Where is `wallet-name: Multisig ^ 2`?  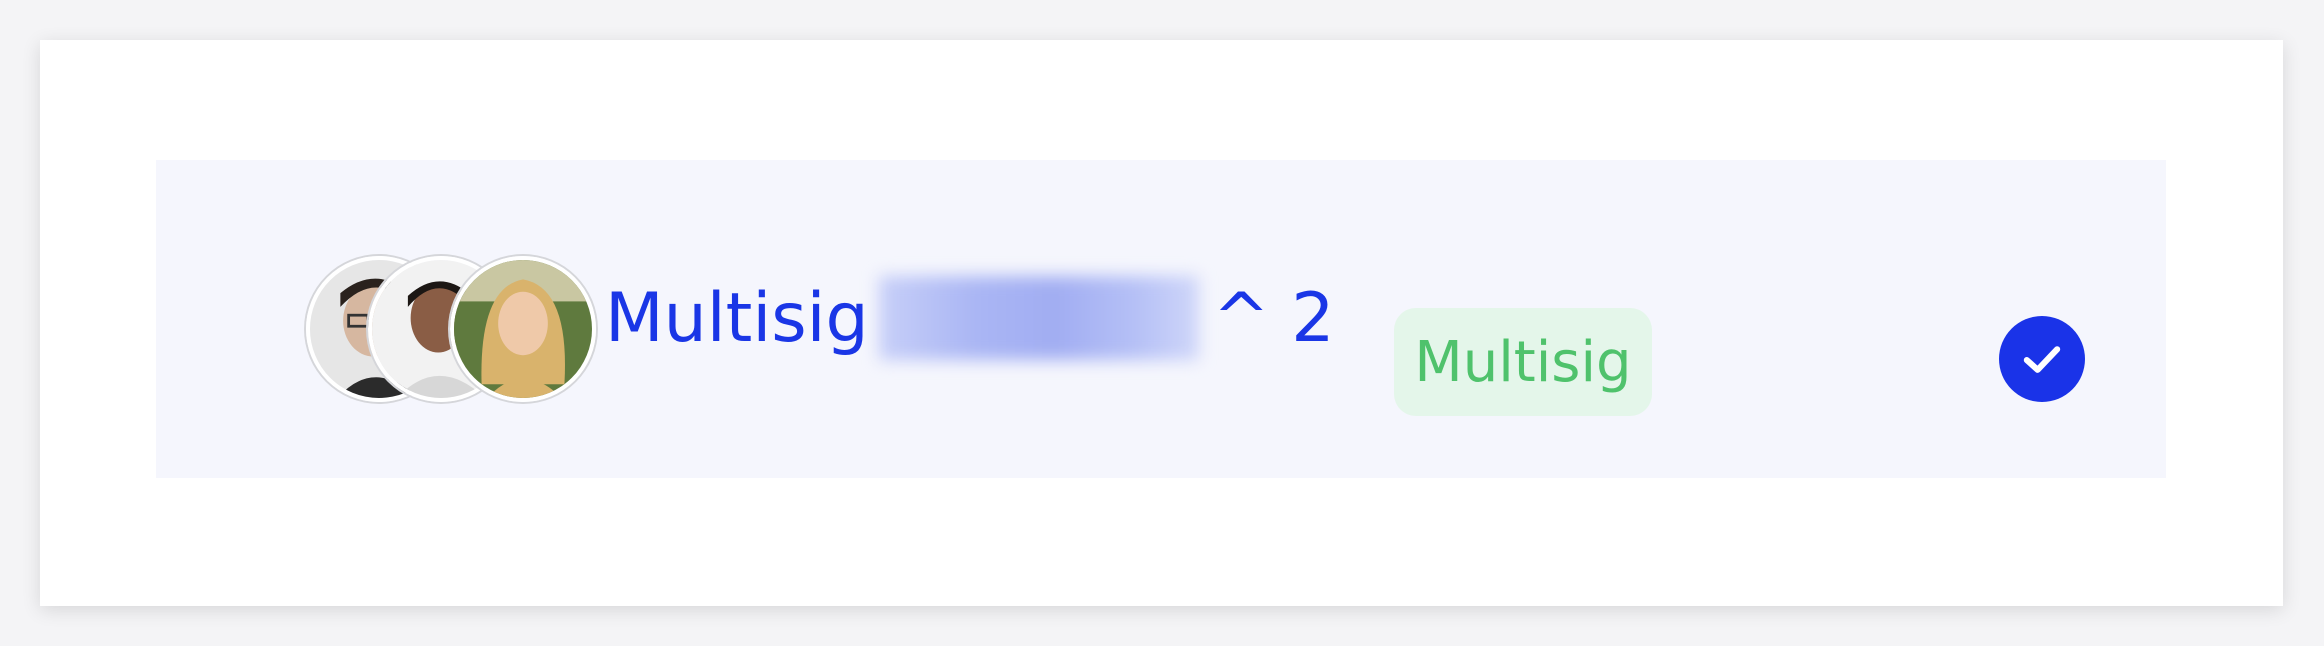
wallet-name: Multisig ^ 2 is located at coordinates (970, 318).